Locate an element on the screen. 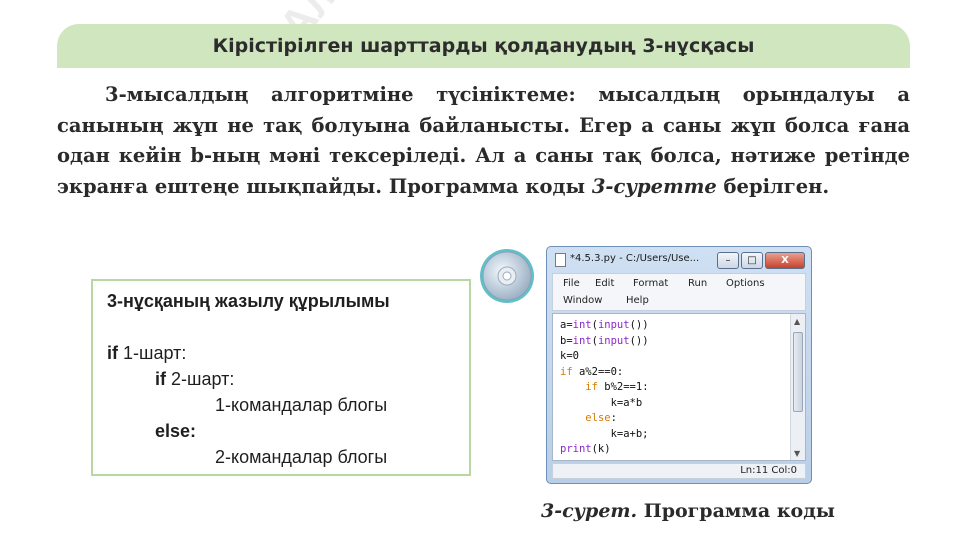 The height and width of the screenshot is (540, 960). vertical-scrollbar: ▲ ▼ is located at coordinates (797, 387).